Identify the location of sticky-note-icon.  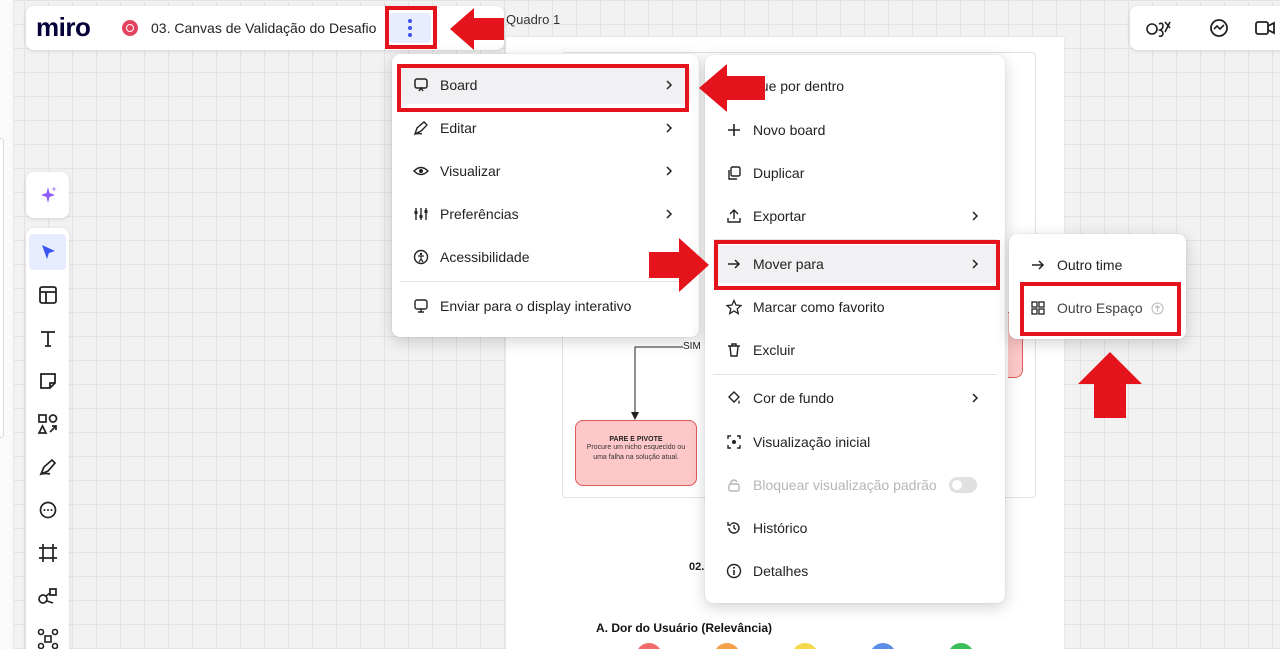
(47, 381).